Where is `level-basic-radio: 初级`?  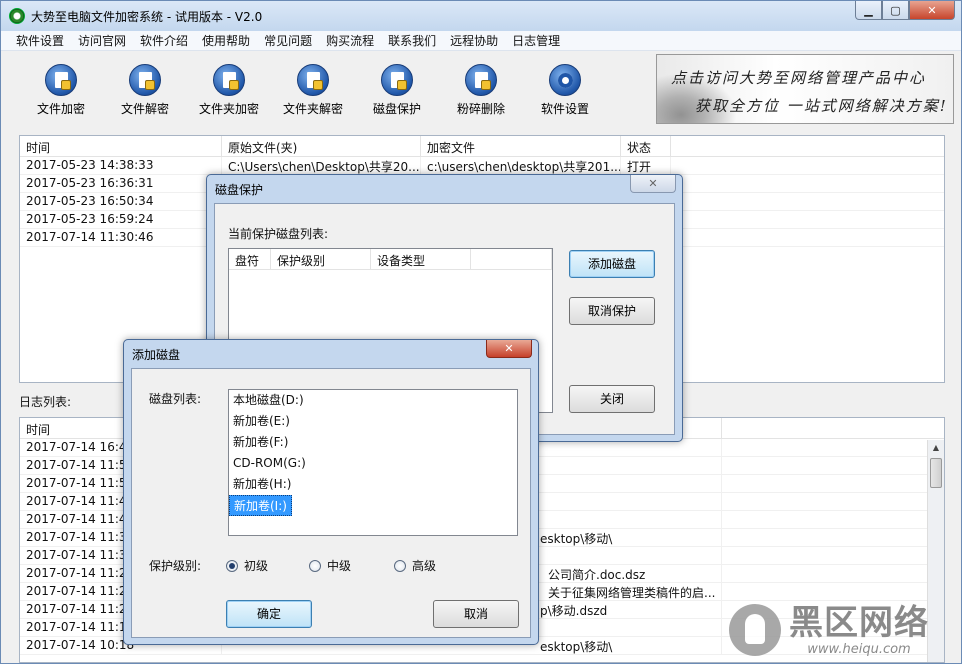
level-basic-radio: 初级 is located at coordinates (247, 565).